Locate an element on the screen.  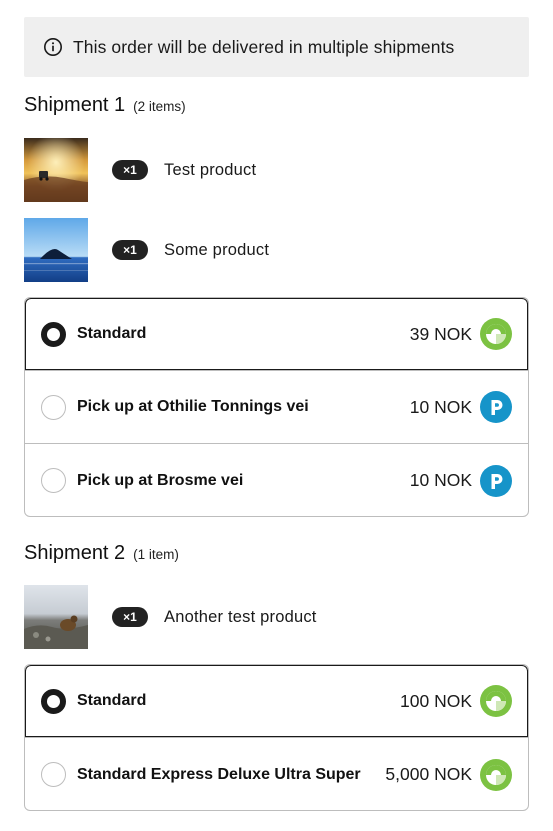
shipment-item-count: (2 items) is located at coordinates (159, 106).